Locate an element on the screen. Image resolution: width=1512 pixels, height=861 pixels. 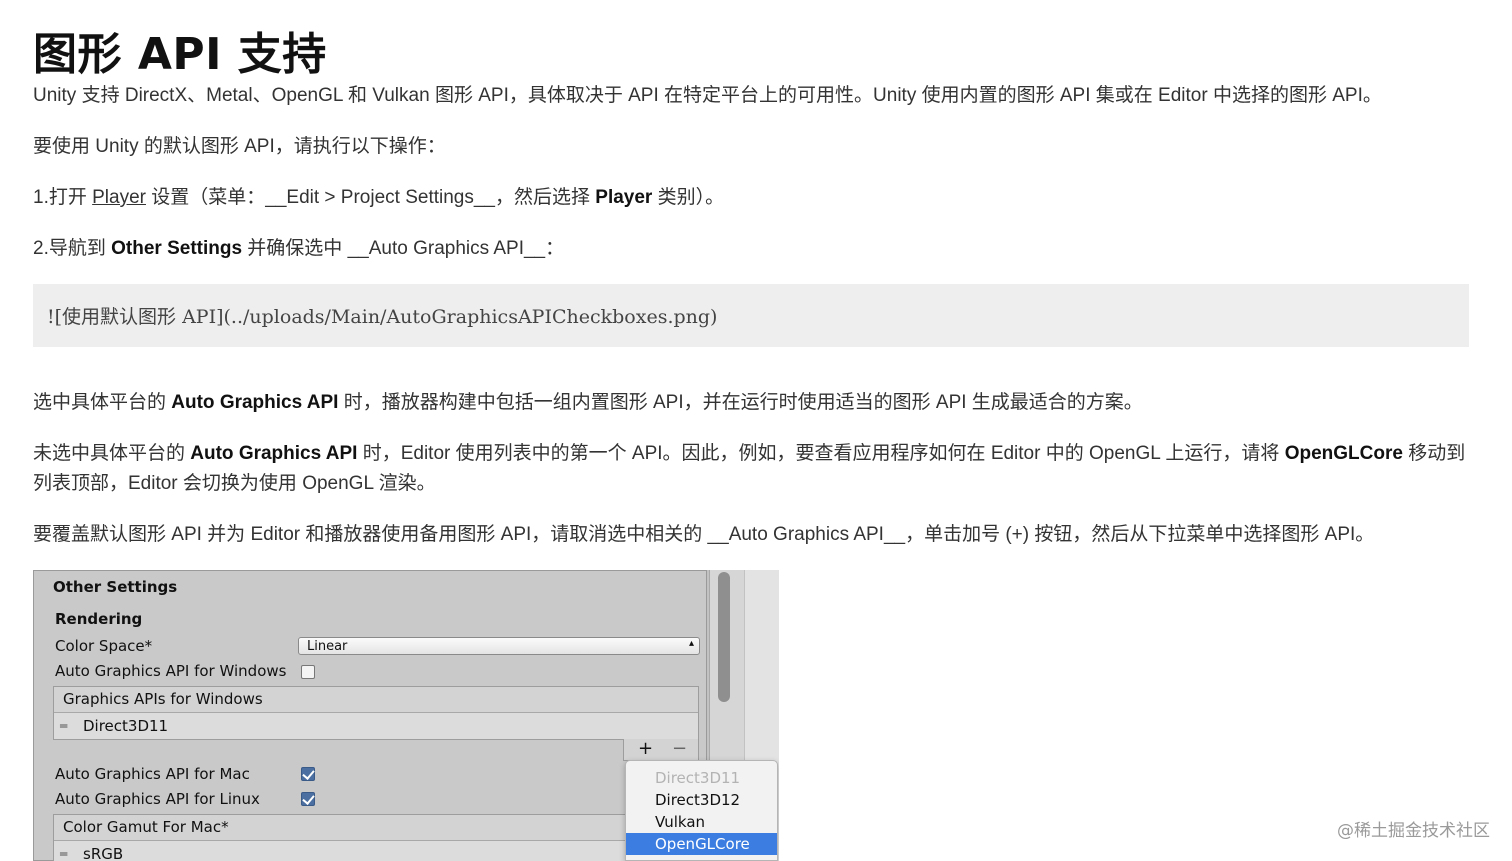
openglcore-term: OpenGLCore is located at coordinates (1343, 453).